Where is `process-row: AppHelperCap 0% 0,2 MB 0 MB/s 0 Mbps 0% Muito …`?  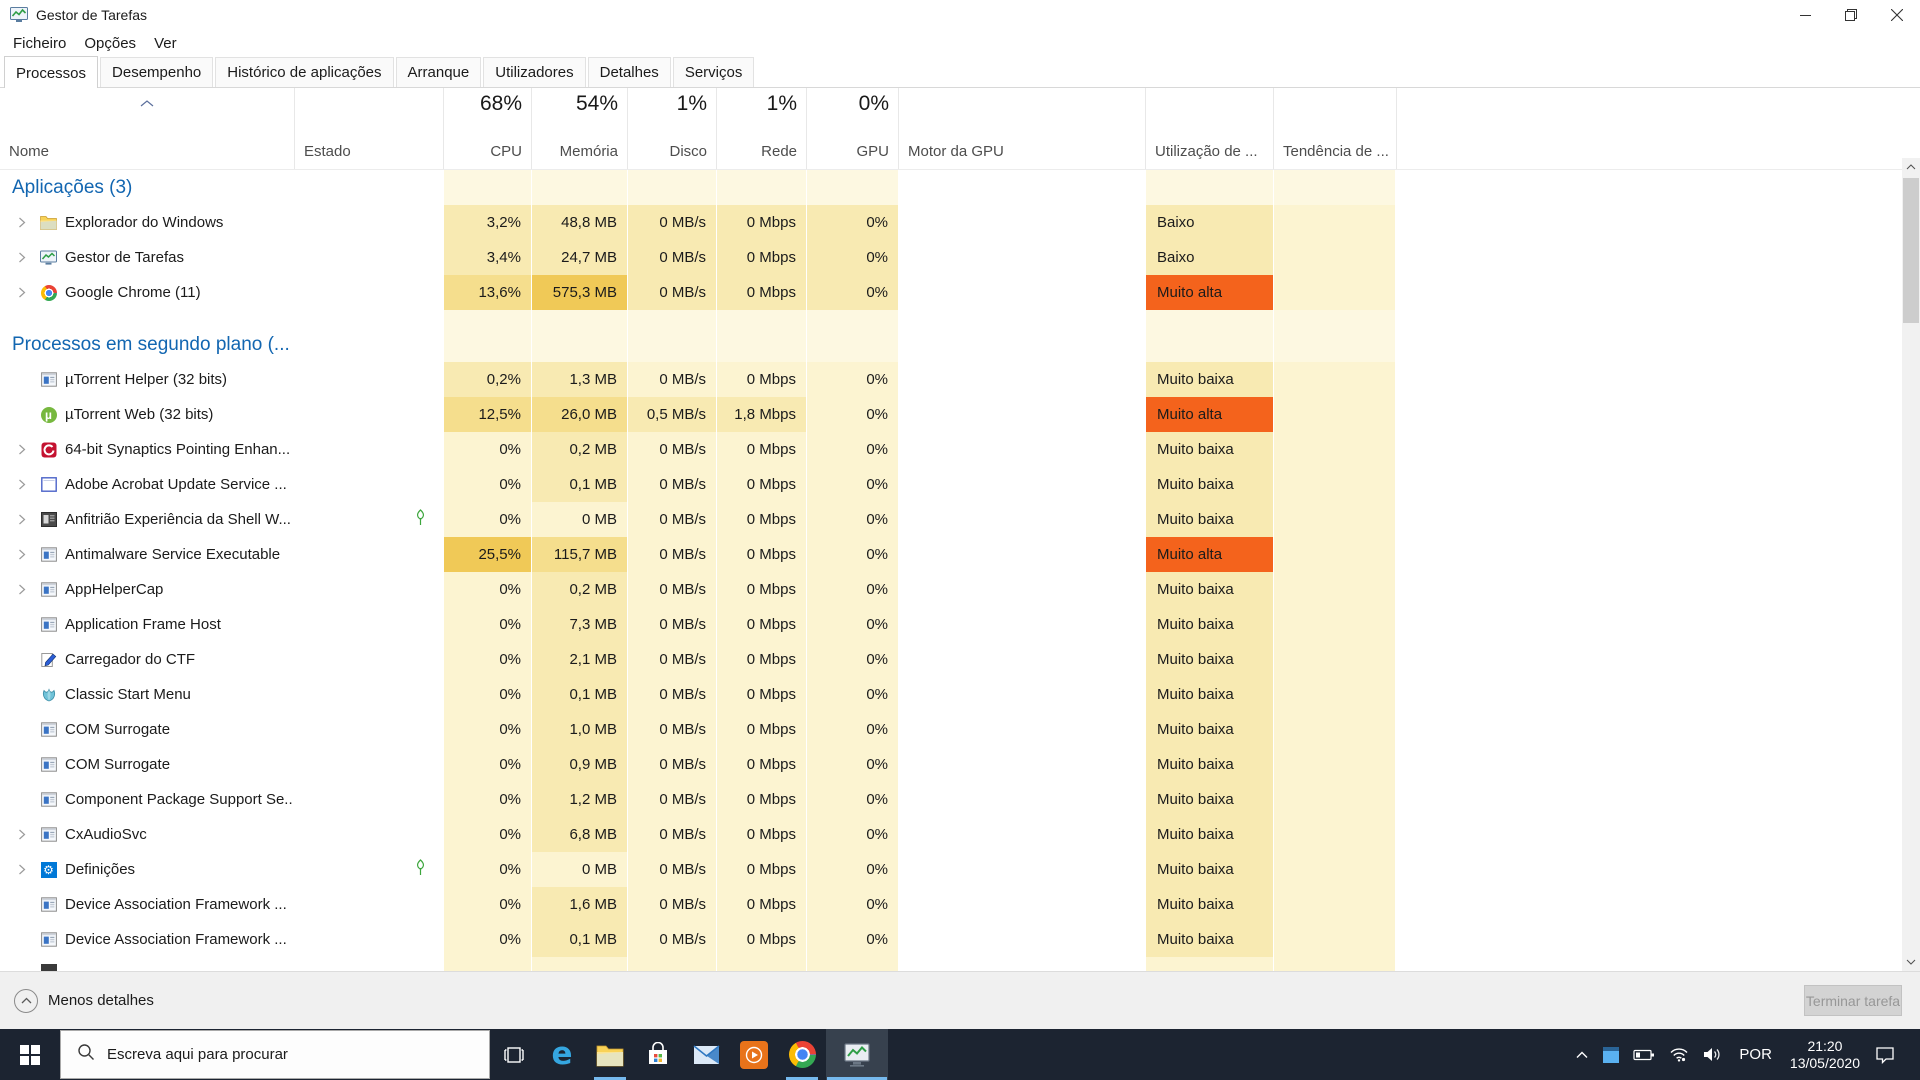 process-row: AppHelperCap 0% 0,2 MB 0 MB/s 0 Mbps 0% Muito … is located at coordinates (960, 589).